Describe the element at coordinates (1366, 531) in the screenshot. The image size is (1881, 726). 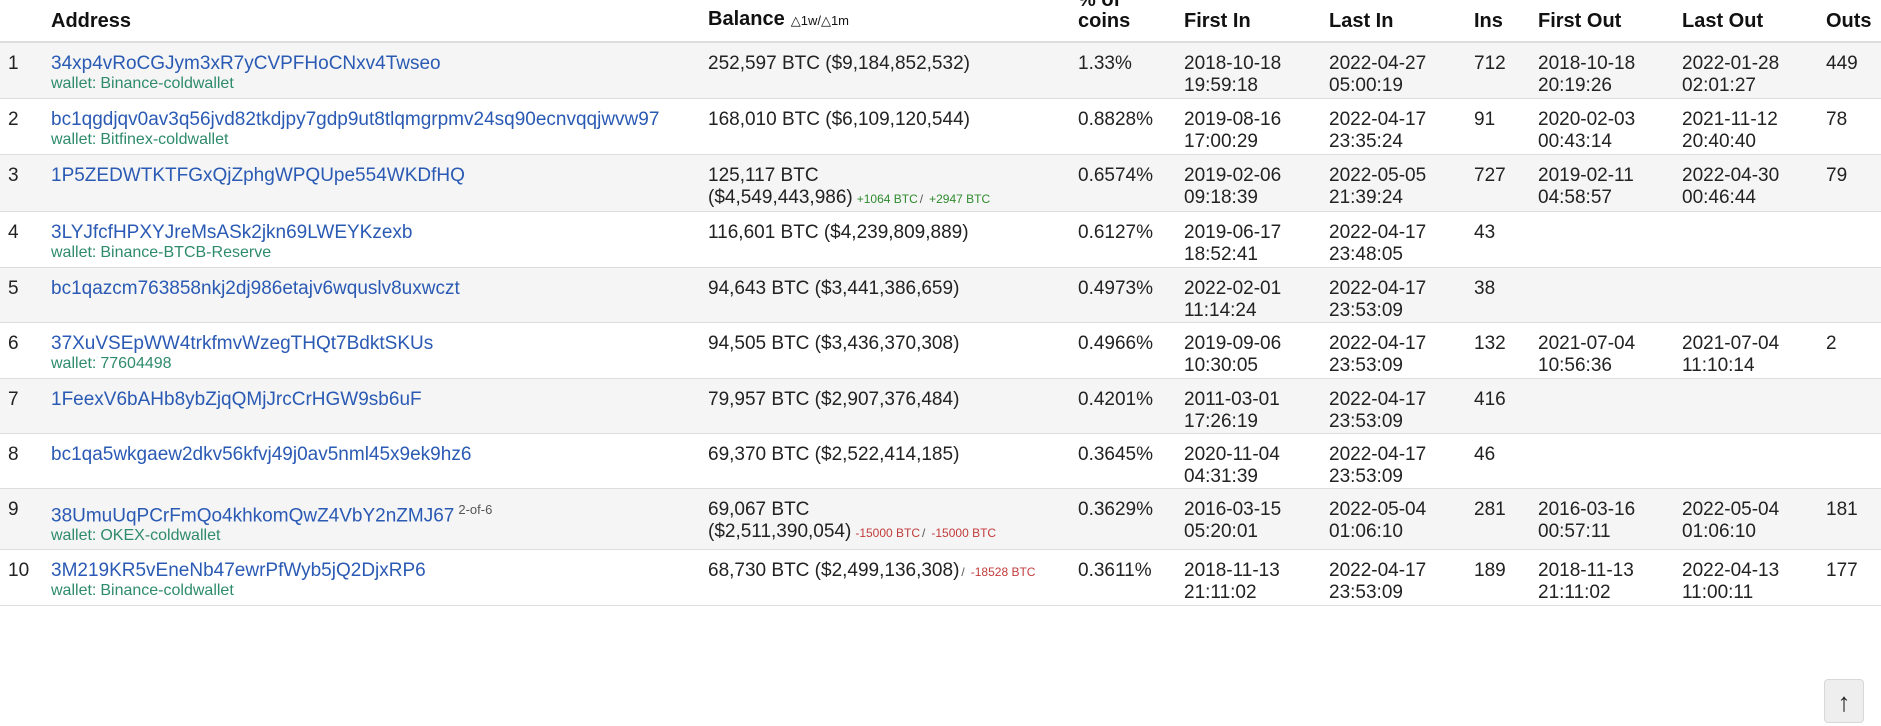
I see `last-in-time: 01:06:10` at that location.